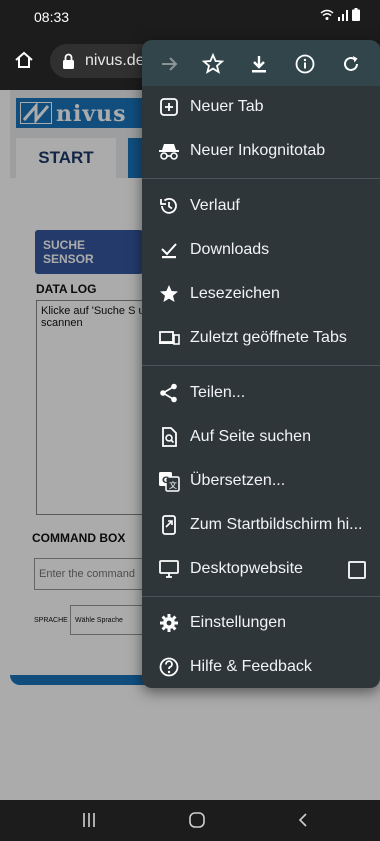  I want to click on menu-item-new-tab: Neuer Tab, so click(261, 108).